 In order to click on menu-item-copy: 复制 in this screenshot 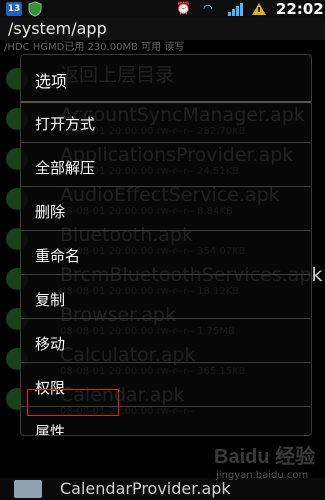, I will do `click(166, 299)`.